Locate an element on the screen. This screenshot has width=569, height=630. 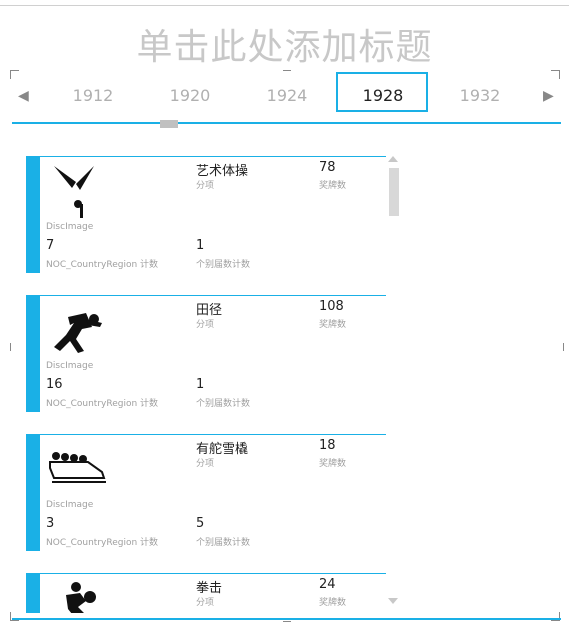
athletics-icon is located at coordinates (78, 333).